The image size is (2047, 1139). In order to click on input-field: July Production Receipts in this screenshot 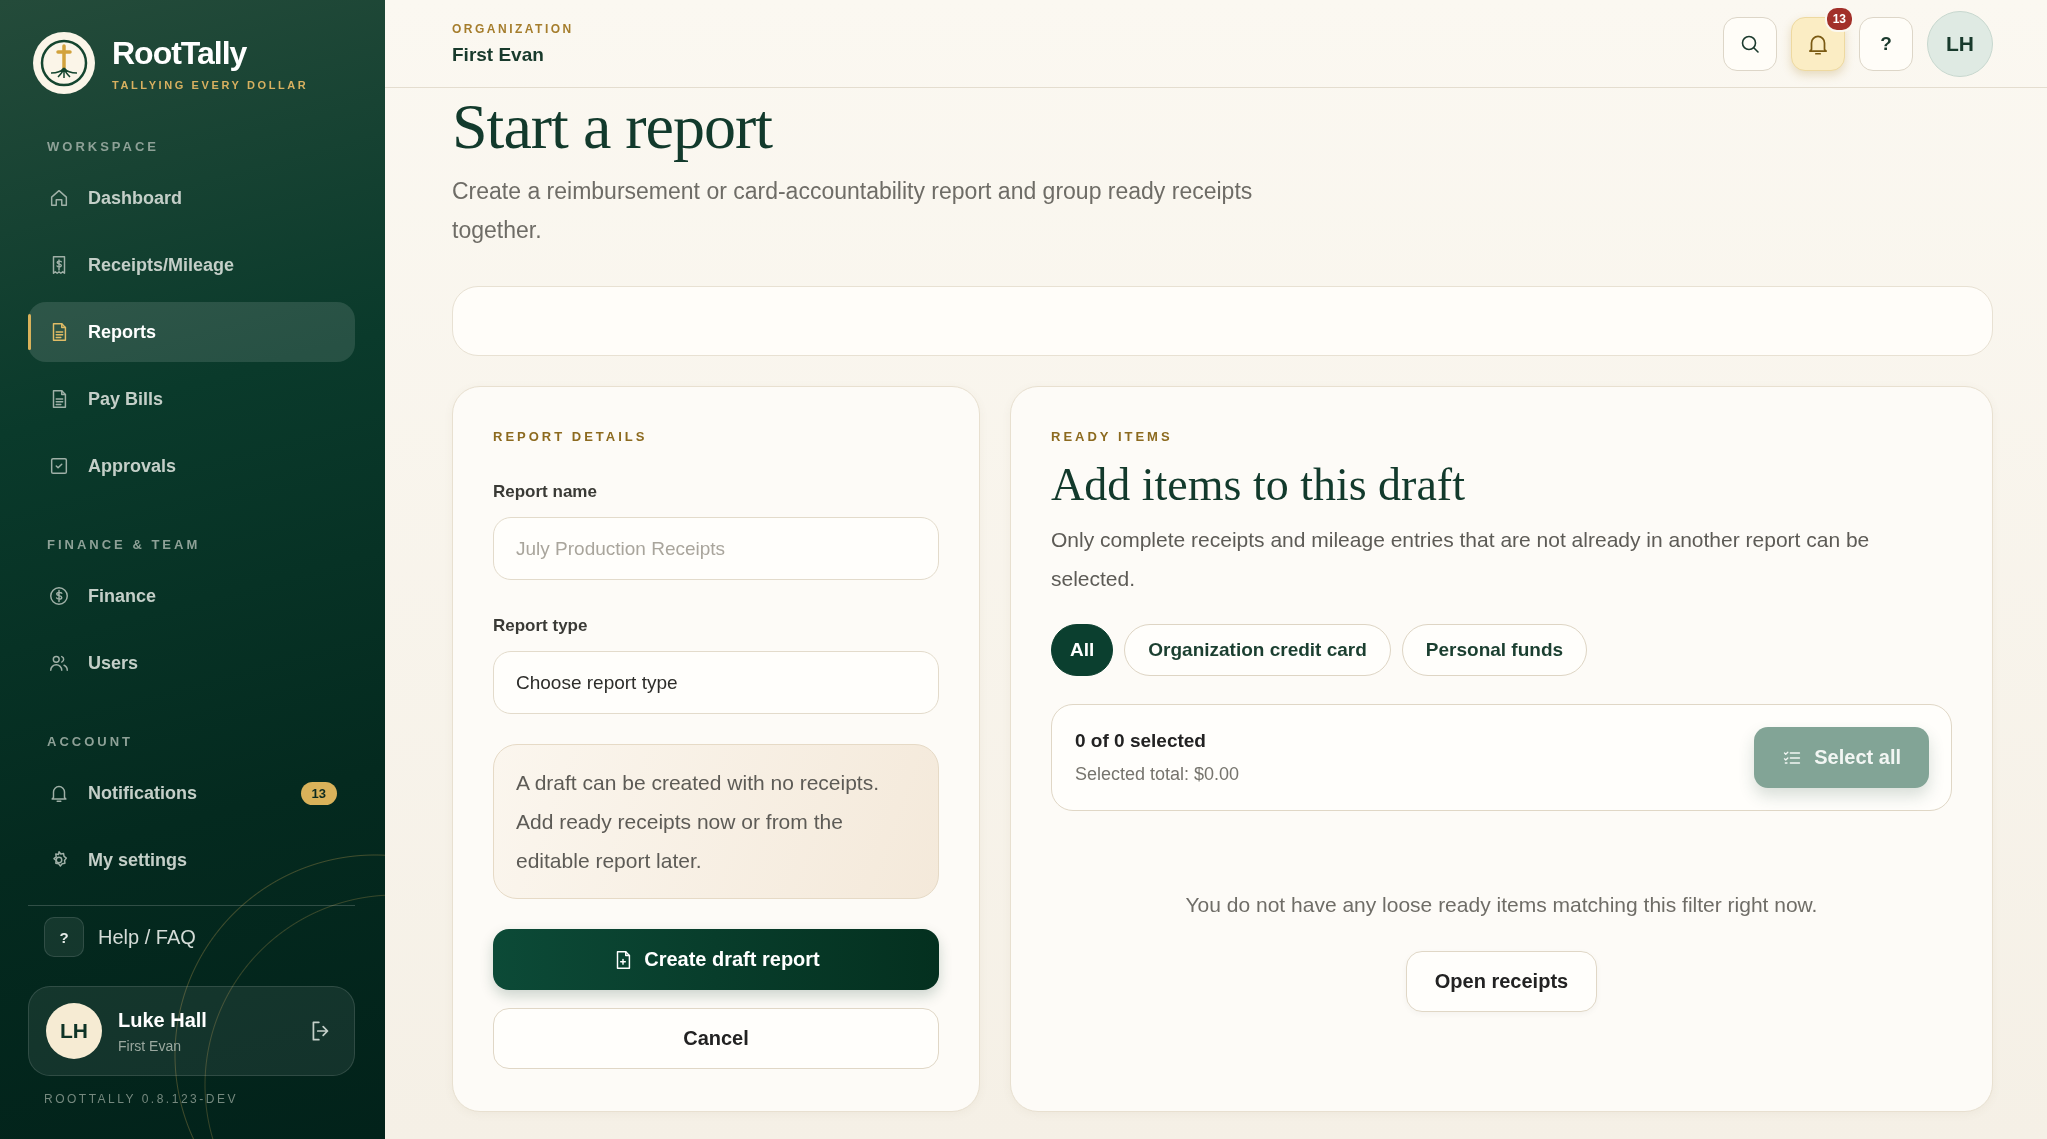, I will do `click(716, 548)`.